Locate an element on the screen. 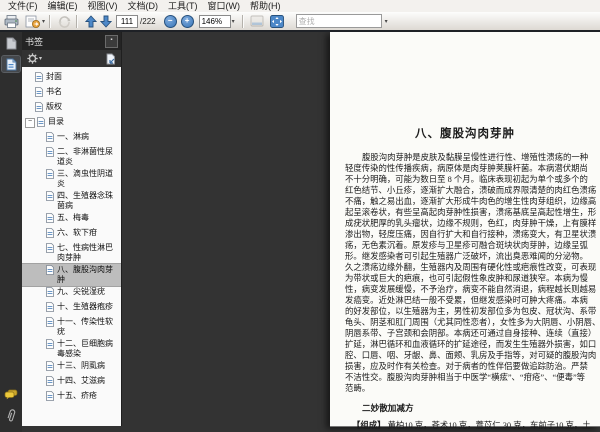  print-button is located at coordinates (11, 21).